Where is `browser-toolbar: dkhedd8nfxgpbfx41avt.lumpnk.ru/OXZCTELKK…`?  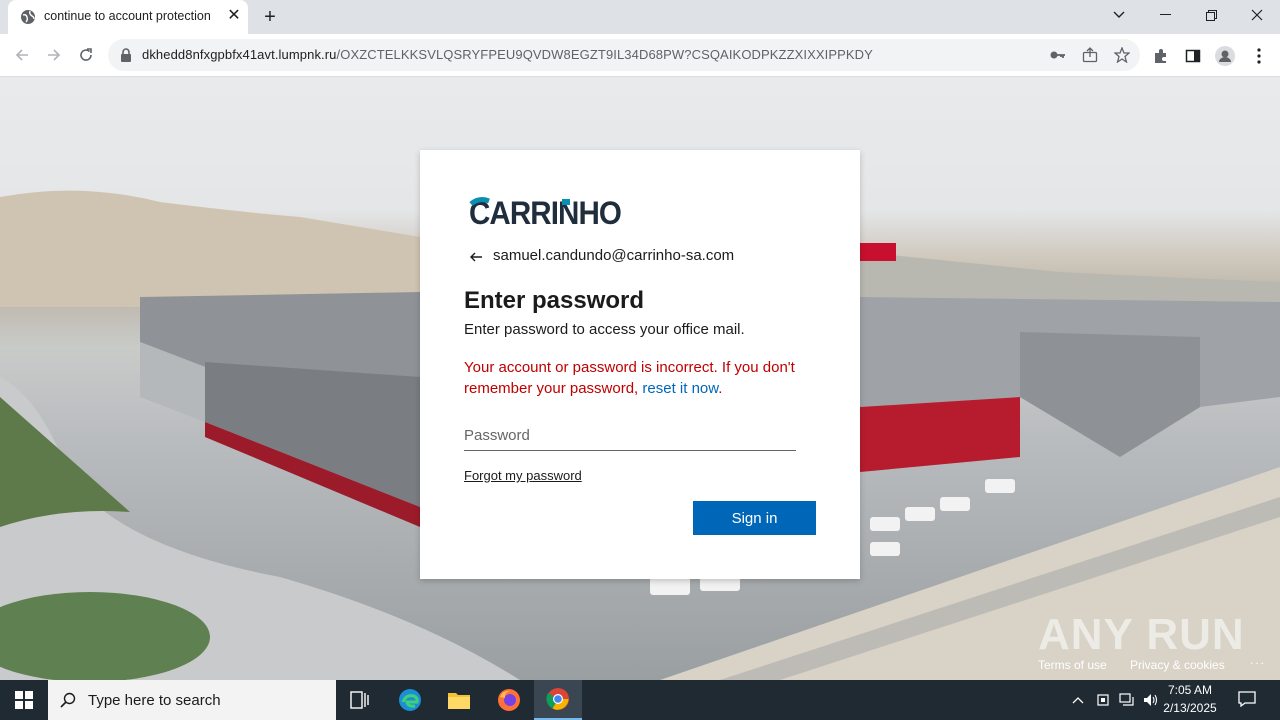
browser-toolbar: dkhedd8nfxgpbfx41avt.lumpnk.ru/OXZCTELKK… is located at coordinates (640, 55).